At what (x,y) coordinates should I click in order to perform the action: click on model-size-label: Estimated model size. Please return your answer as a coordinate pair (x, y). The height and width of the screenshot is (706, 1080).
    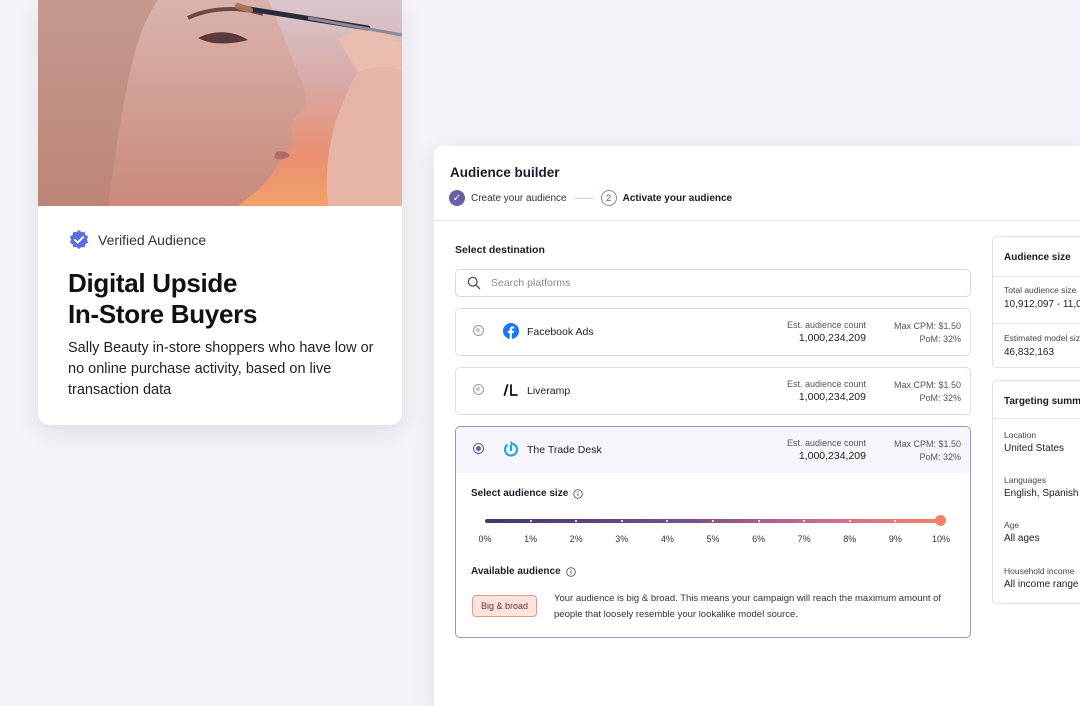
    Looking at the image, I should click on (1042, 338).